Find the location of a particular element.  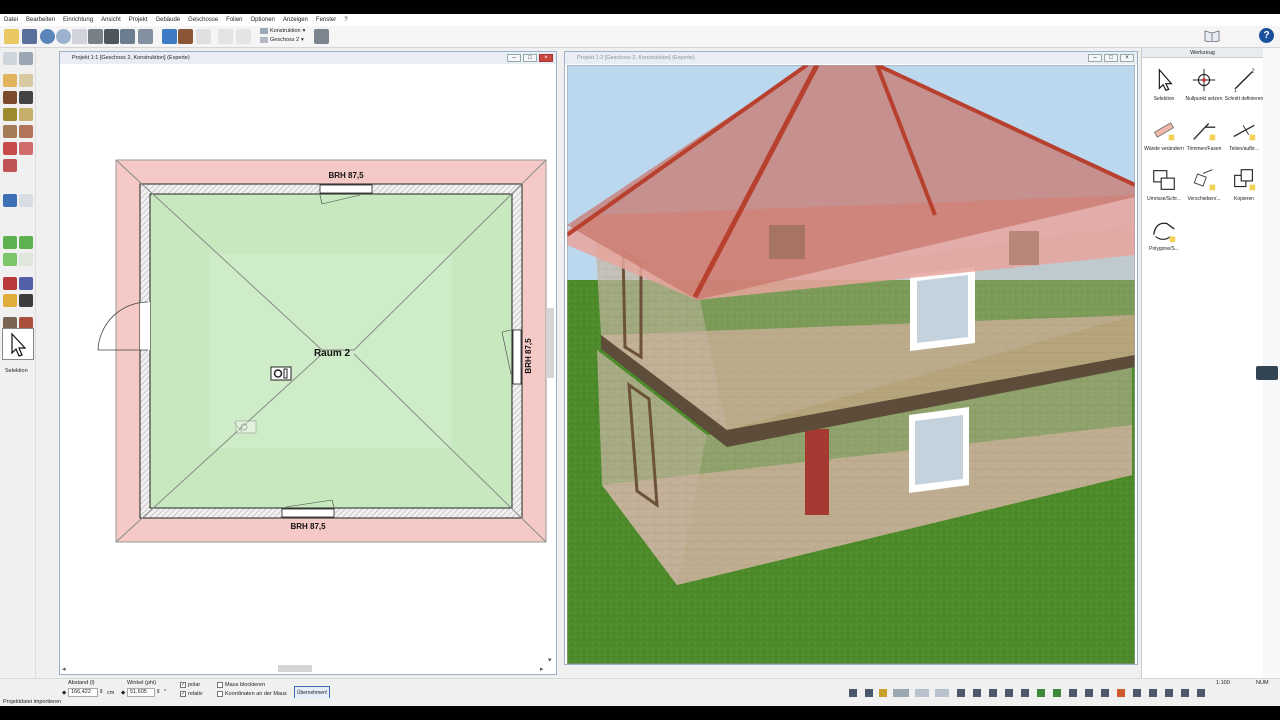

save-icon is located at coordinates (29, 36).